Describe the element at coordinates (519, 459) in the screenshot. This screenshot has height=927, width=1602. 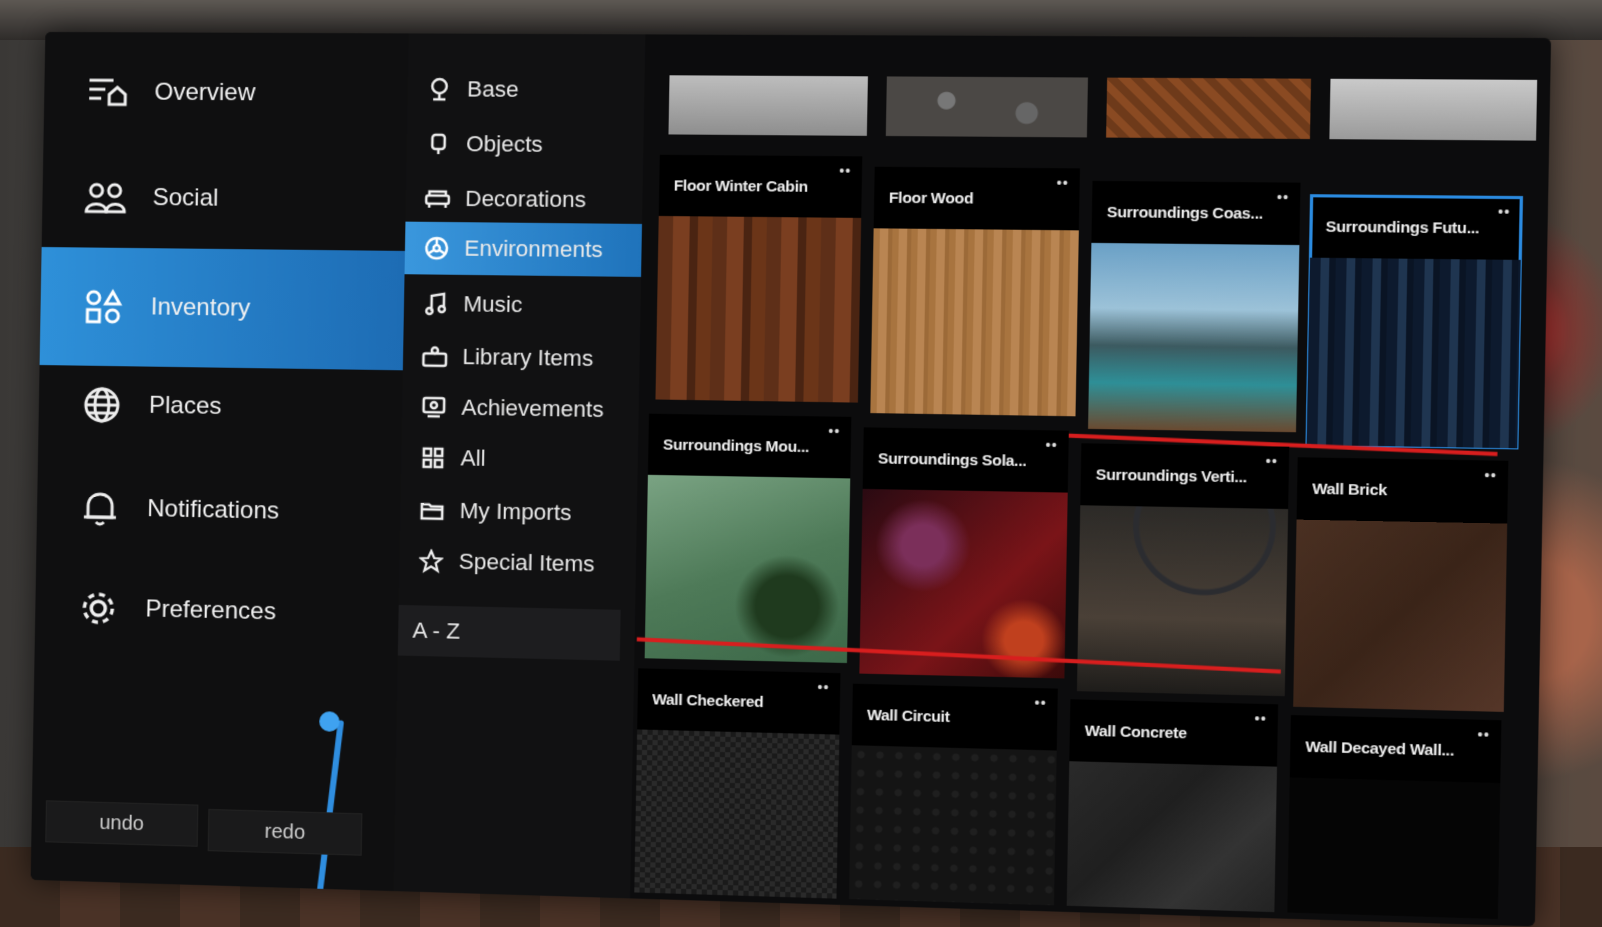
I see `subnav-item-all: All` at that location.